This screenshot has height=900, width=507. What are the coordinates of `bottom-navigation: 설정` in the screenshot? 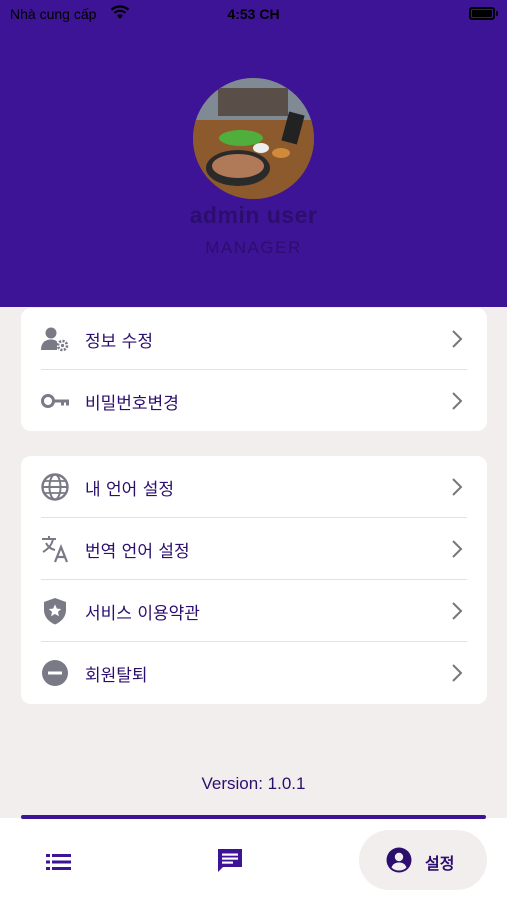 It's located at (253, 857).